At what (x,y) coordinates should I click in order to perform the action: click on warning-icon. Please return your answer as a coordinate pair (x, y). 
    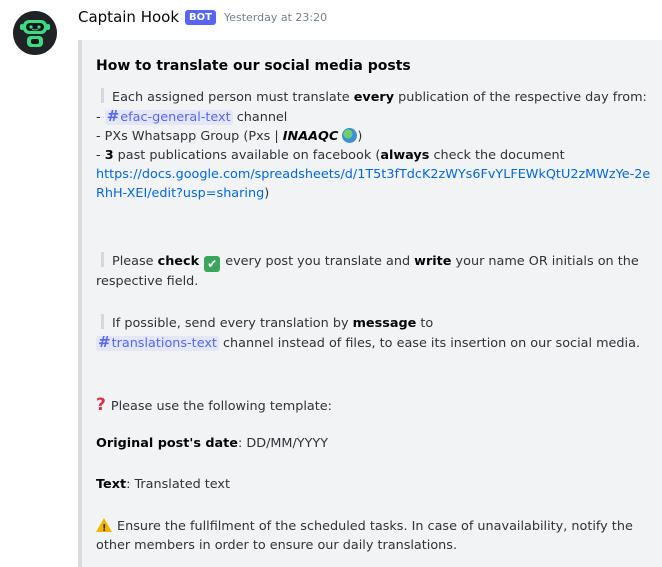
    Looking at the image, I should click on (104, 528).